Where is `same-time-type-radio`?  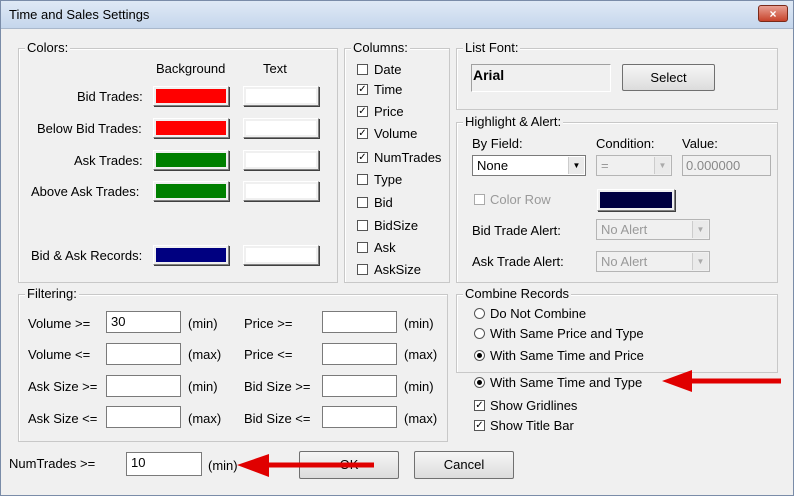 same-time-type-radio is located at coordinates (479, 382).